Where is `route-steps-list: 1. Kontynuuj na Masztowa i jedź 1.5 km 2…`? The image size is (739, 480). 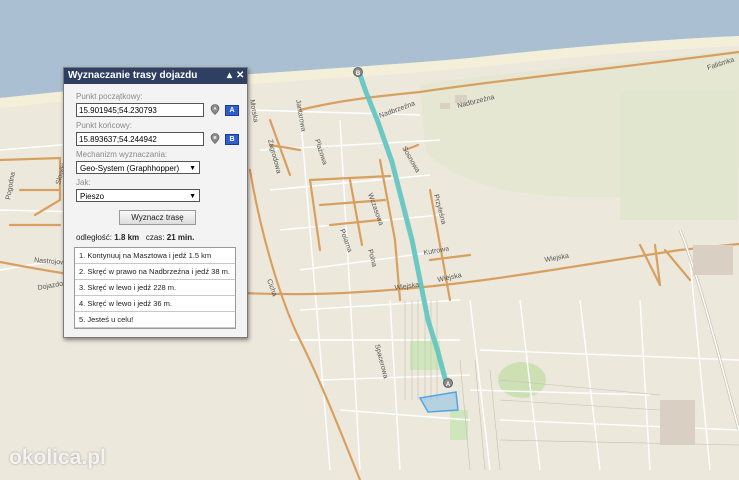 route-steps-list: 1. Kontynuuj na Masztowa i jedź 1.5 km 2… is located at coordinates (155, 288).